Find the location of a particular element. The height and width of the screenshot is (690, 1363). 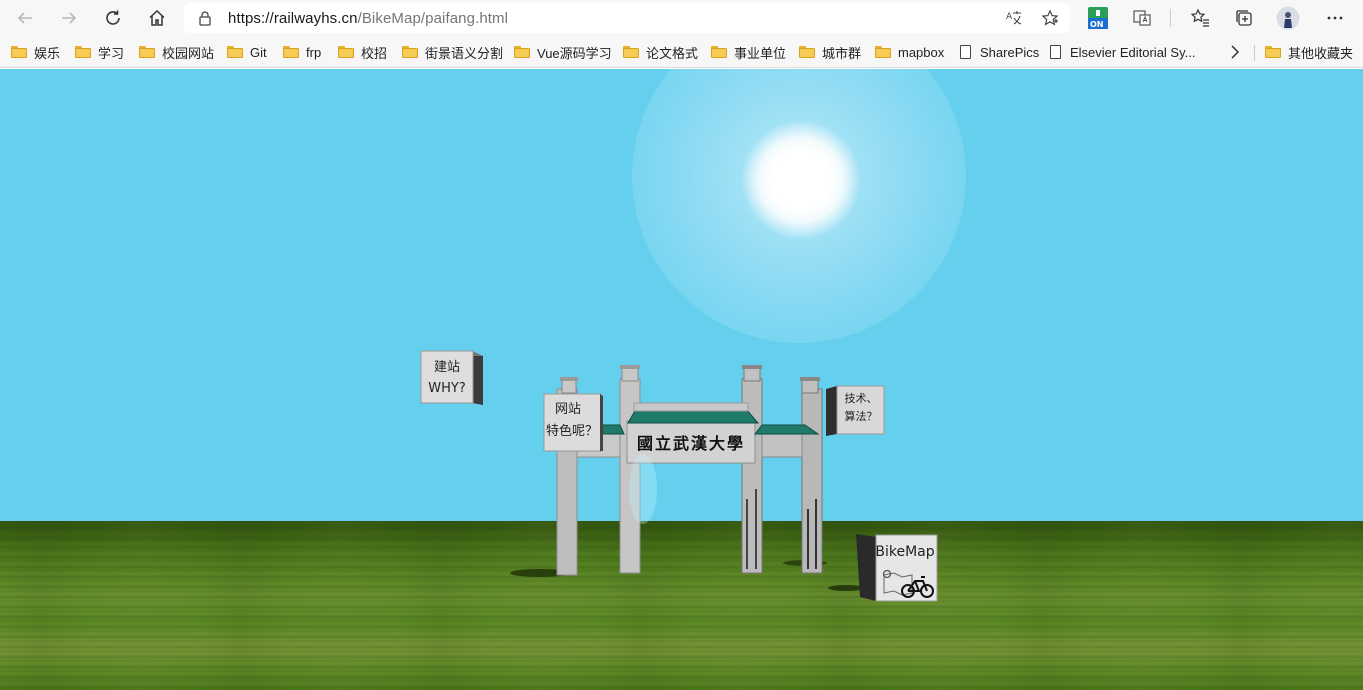

bookmark-label: 娱乐 is located at coordinates (47, 53).